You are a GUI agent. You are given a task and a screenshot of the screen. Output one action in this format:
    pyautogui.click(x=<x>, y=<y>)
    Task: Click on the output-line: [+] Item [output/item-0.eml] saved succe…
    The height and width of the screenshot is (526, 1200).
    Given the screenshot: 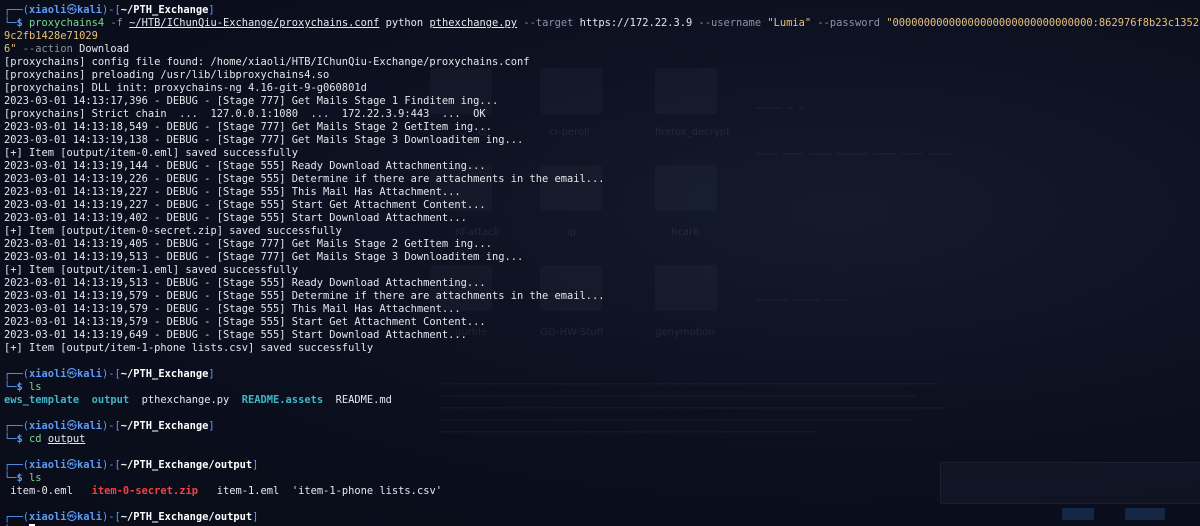 What is the action you would take?
    pyautogui.click(x=151, y=153)
    